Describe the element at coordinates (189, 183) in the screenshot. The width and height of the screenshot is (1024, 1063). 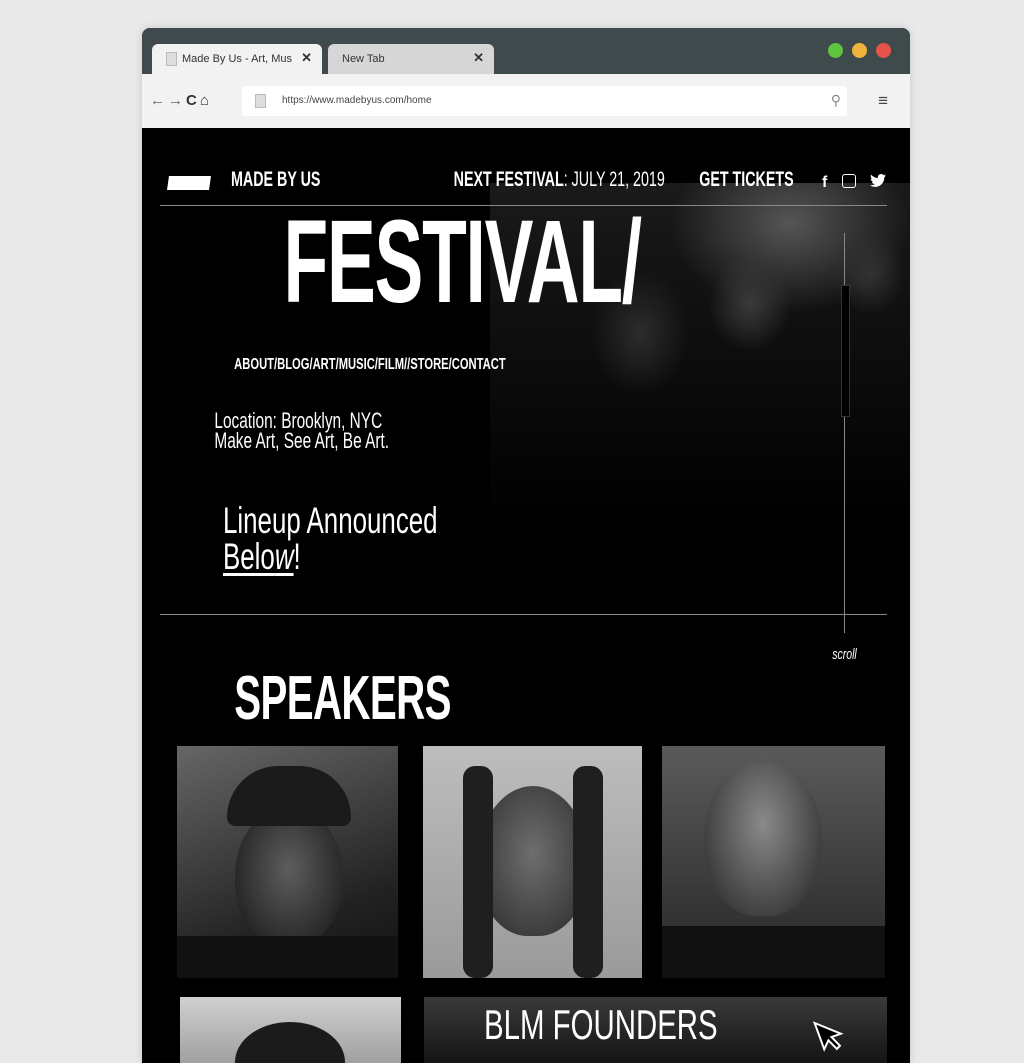
I see `logo-mark` at that location.